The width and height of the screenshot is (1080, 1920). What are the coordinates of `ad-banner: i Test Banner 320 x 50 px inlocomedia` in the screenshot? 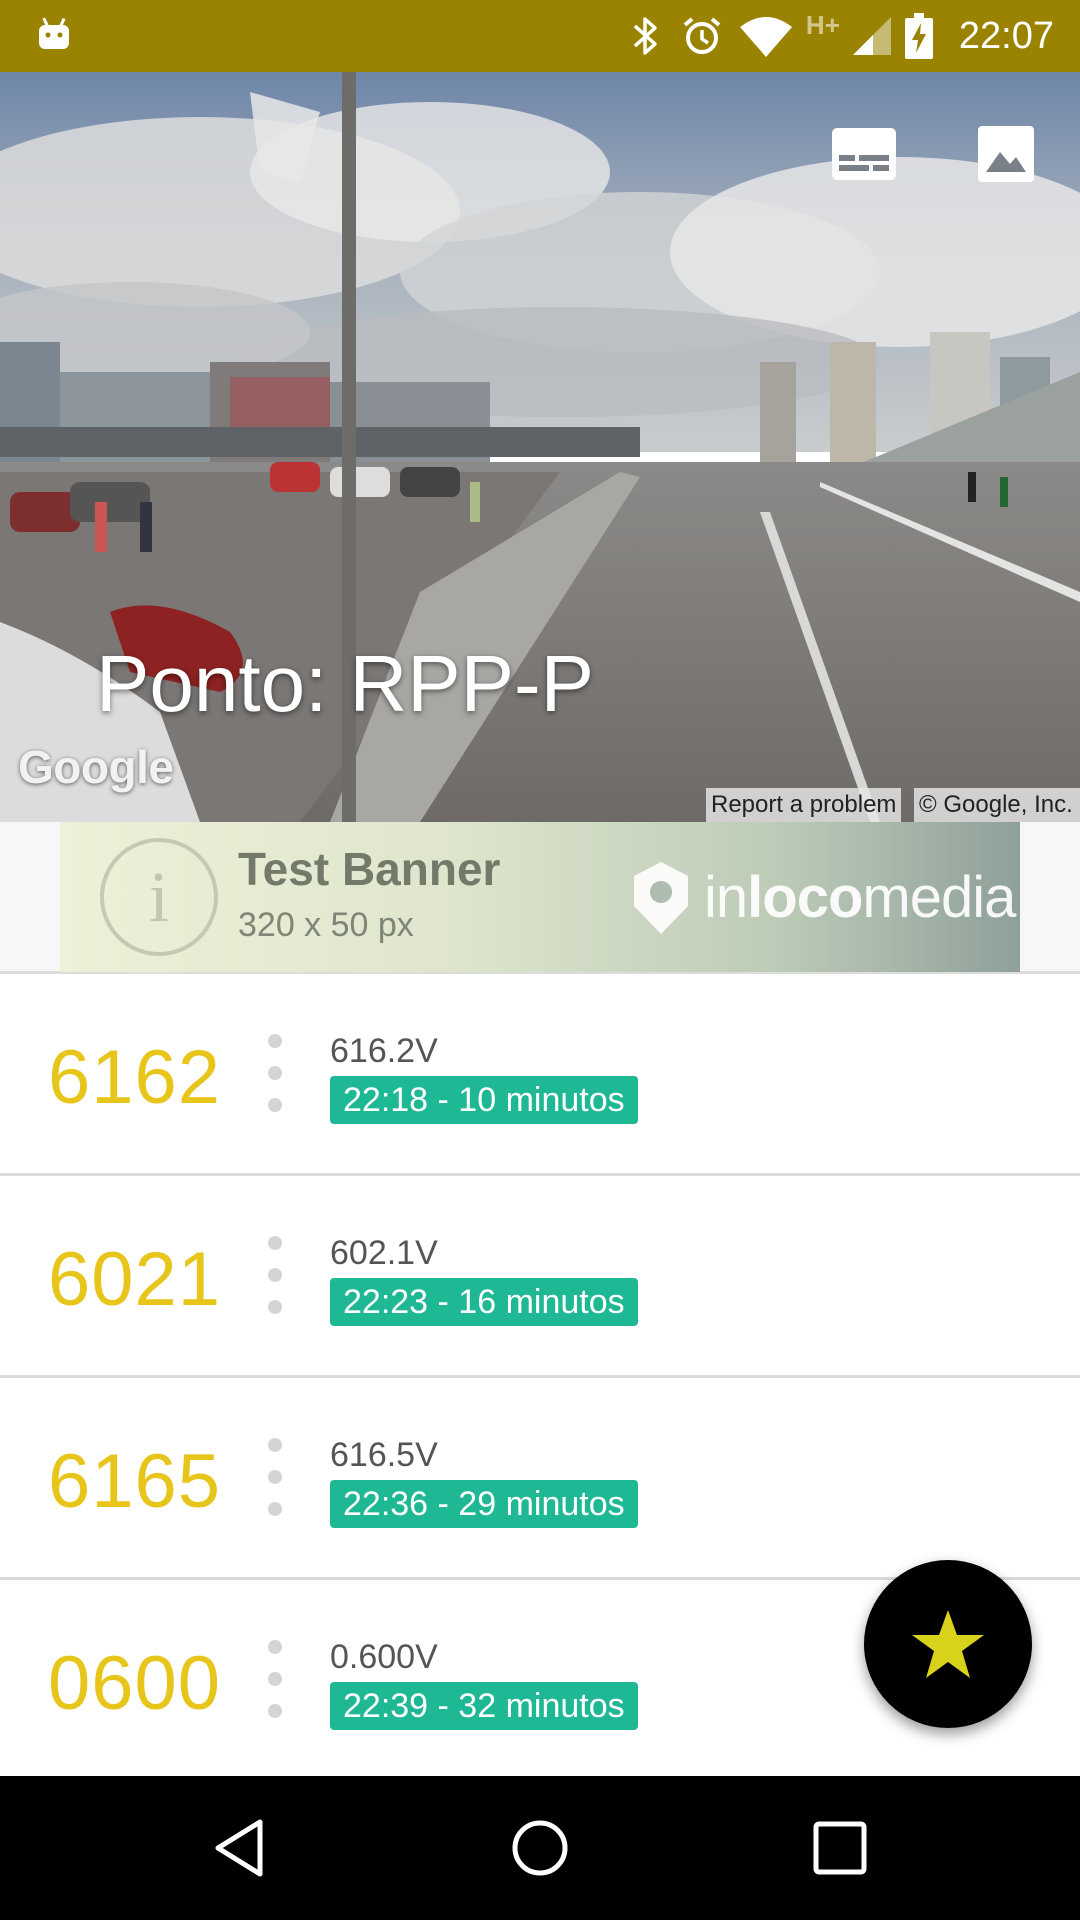 It's located at (540, 897).